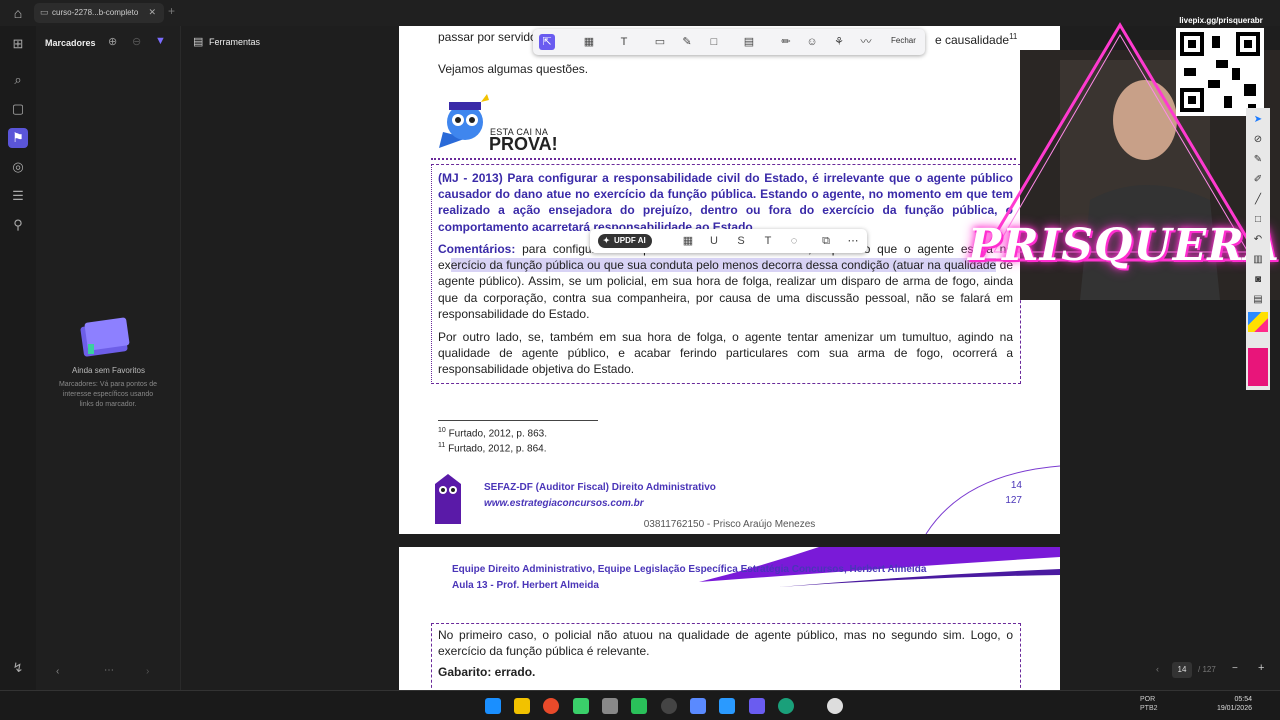 This screenshot has height=720, width=1280. I want to click on donation-url: livepix.gg/prisquerabr, so click(1221, 20).